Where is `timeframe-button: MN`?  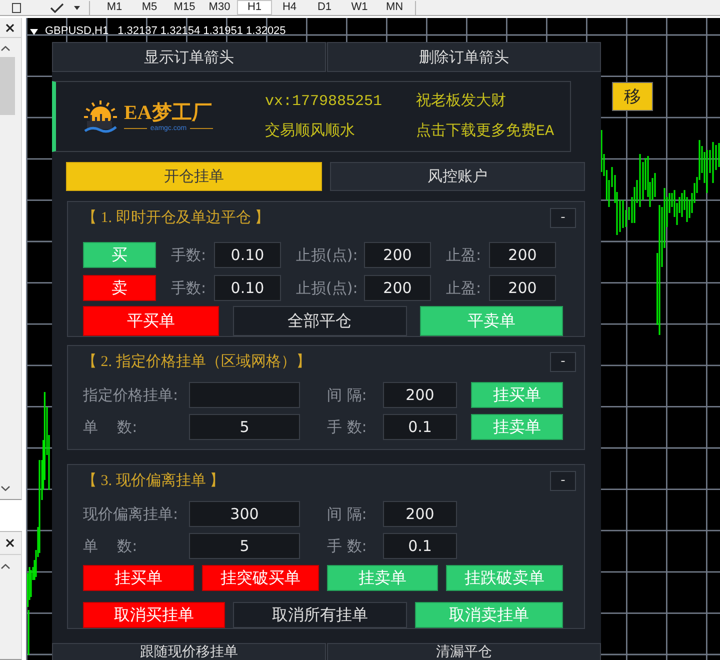
timeframe-button: MN is located at coordinates (394, 7).